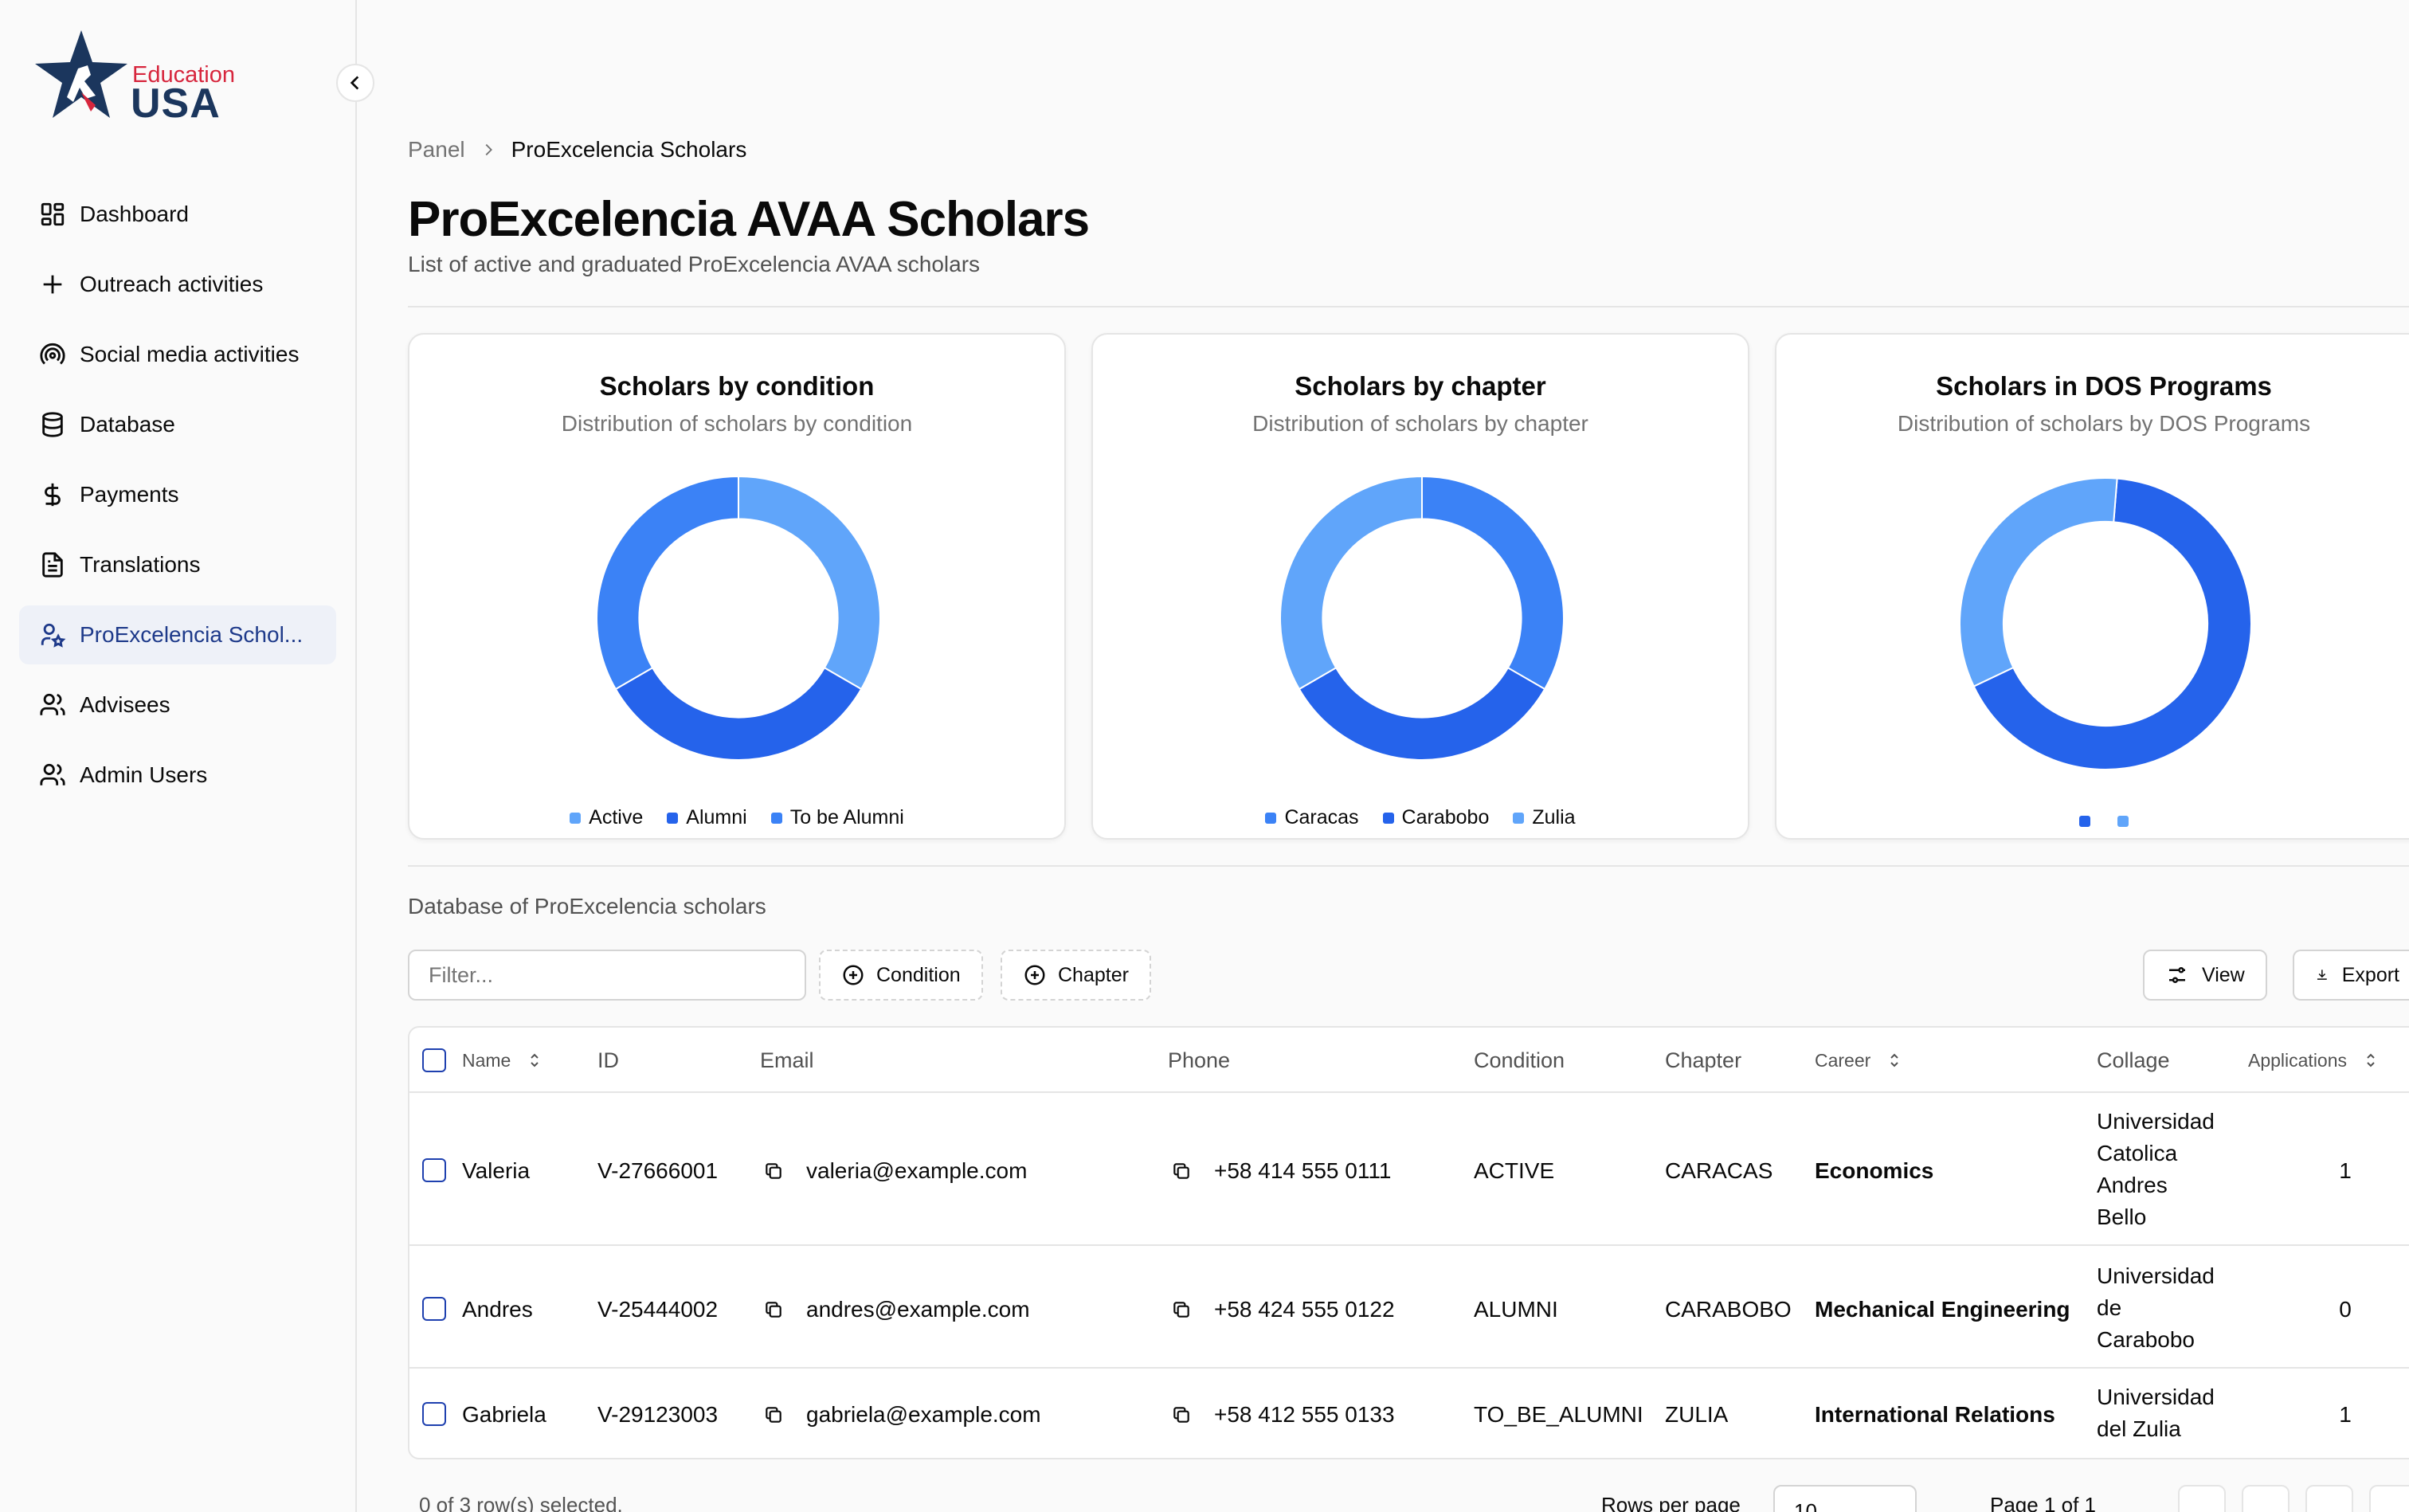 The width and height of the screenshot is (2409, 1512). I want to click on rows-per-page-select: 10, so click(1845, 1499).